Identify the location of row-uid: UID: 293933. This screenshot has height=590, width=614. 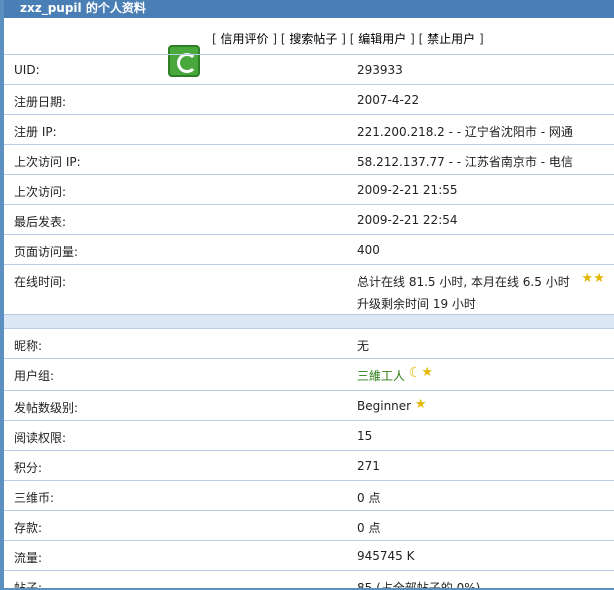
(309, 69).